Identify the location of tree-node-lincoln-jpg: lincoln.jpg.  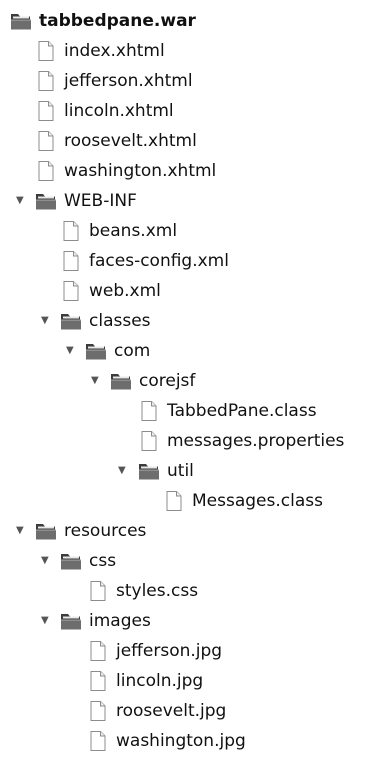
(145, 681).